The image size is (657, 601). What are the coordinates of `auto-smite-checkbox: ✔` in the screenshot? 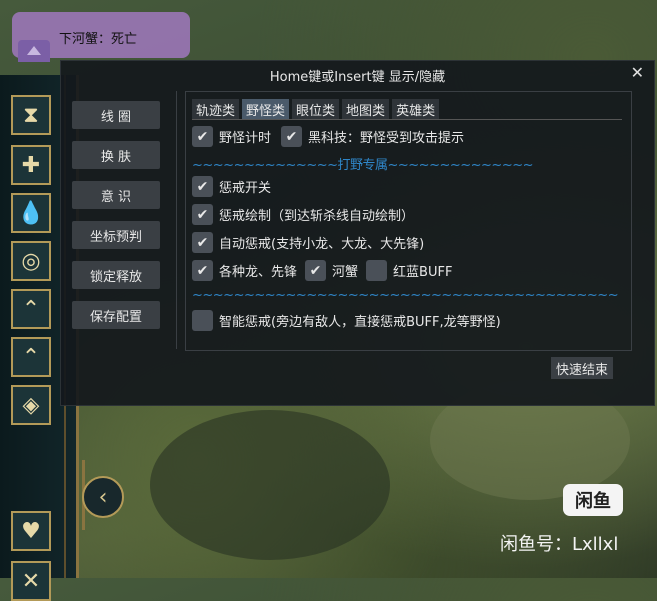 It's located at (202, 242).